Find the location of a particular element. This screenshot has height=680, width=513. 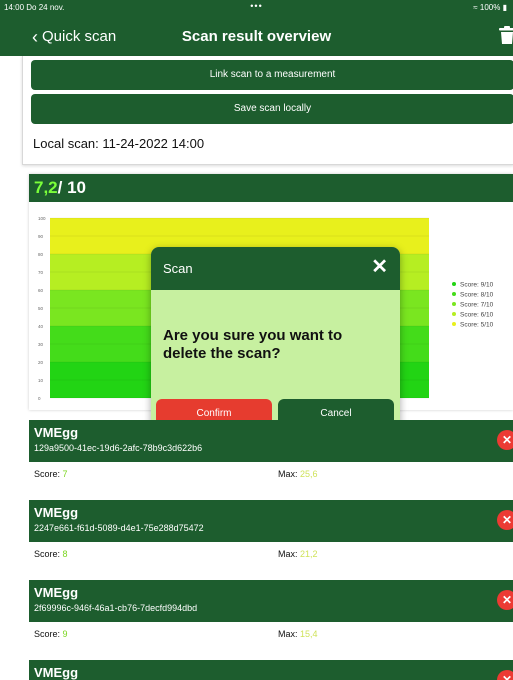

legend-label: Score: 8/10 is located at coordinates (477, 295).